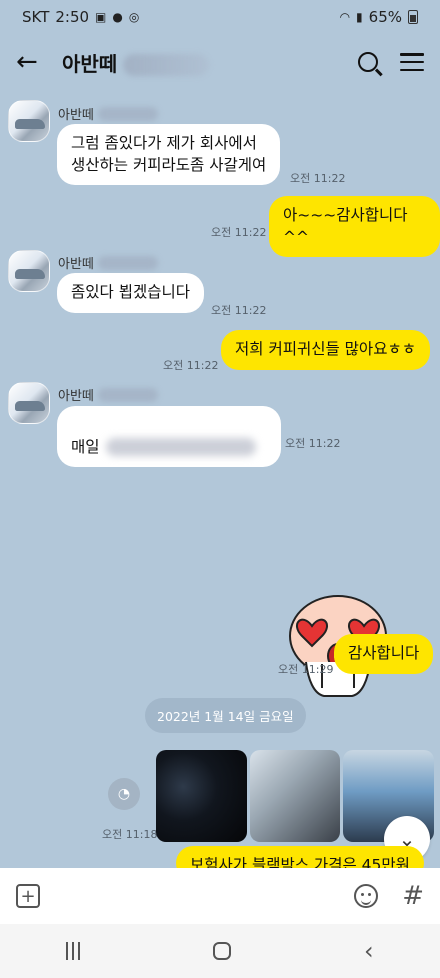  Describe the element at coordinates (28, 896) in the screenshot. I see `plus-icon: +` at that location.